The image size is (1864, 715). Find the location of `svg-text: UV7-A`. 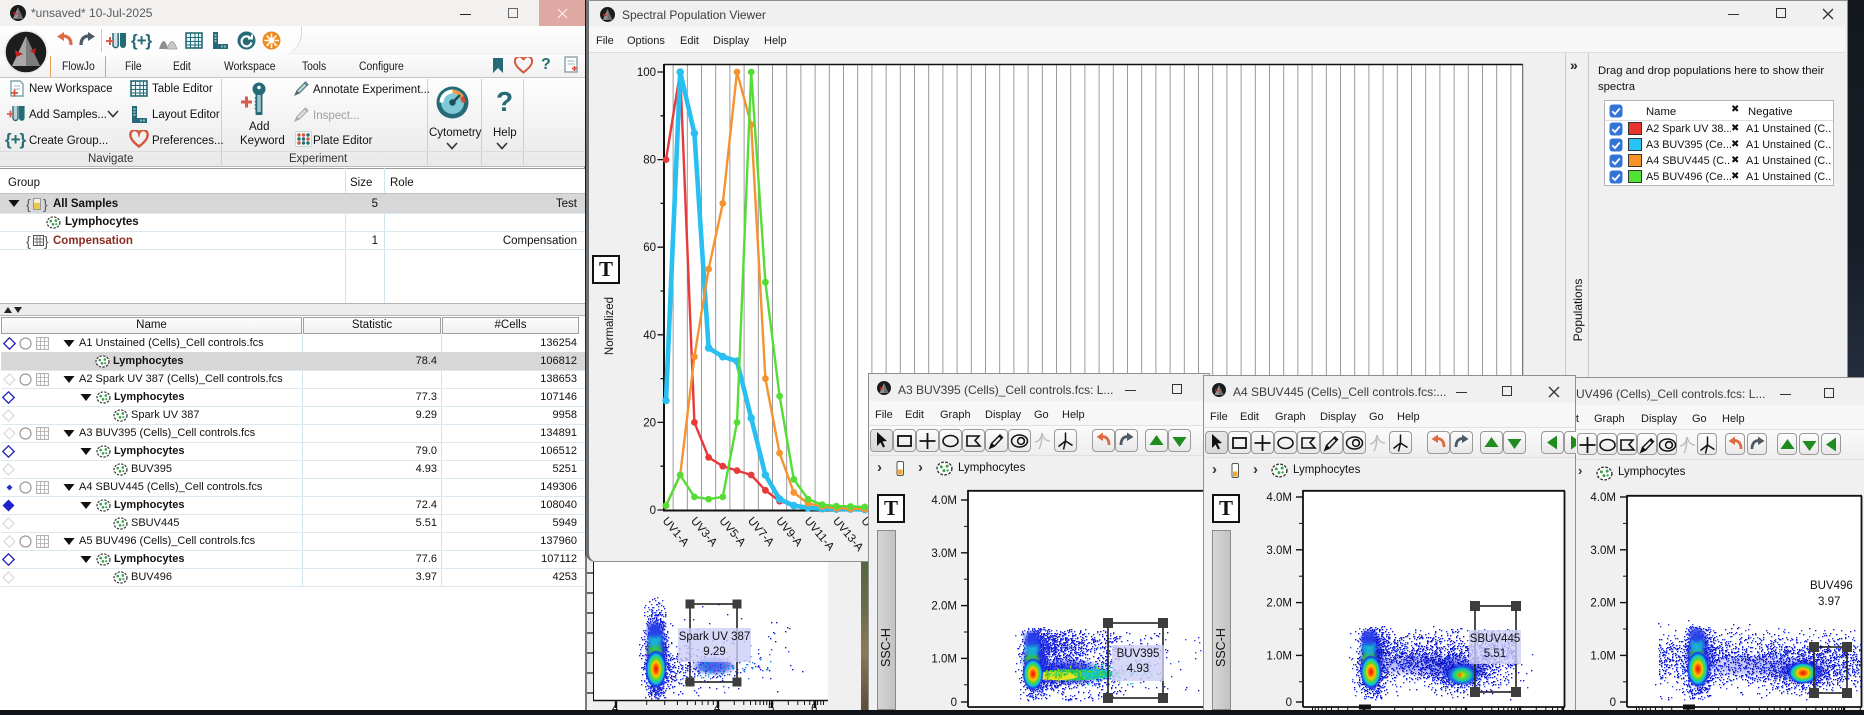

svg-text: UV7-A is located at coordinates (760, 532).